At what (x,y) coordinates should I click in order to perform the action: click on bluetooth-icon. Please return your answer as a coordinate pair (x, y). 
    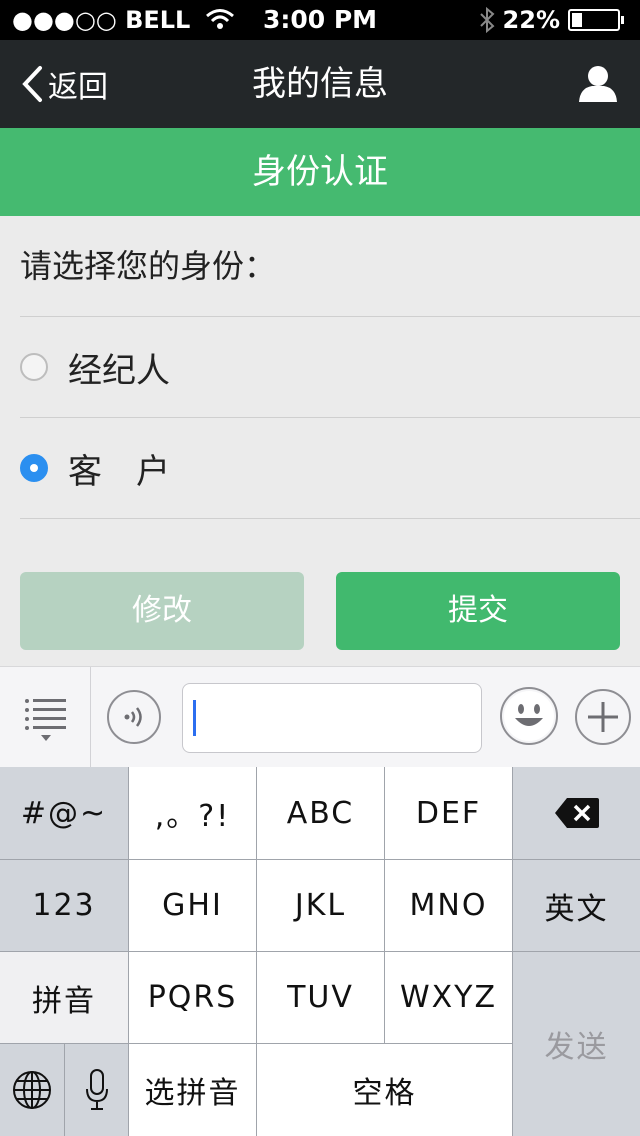
    Looking at the image, I should click on (487, 20).